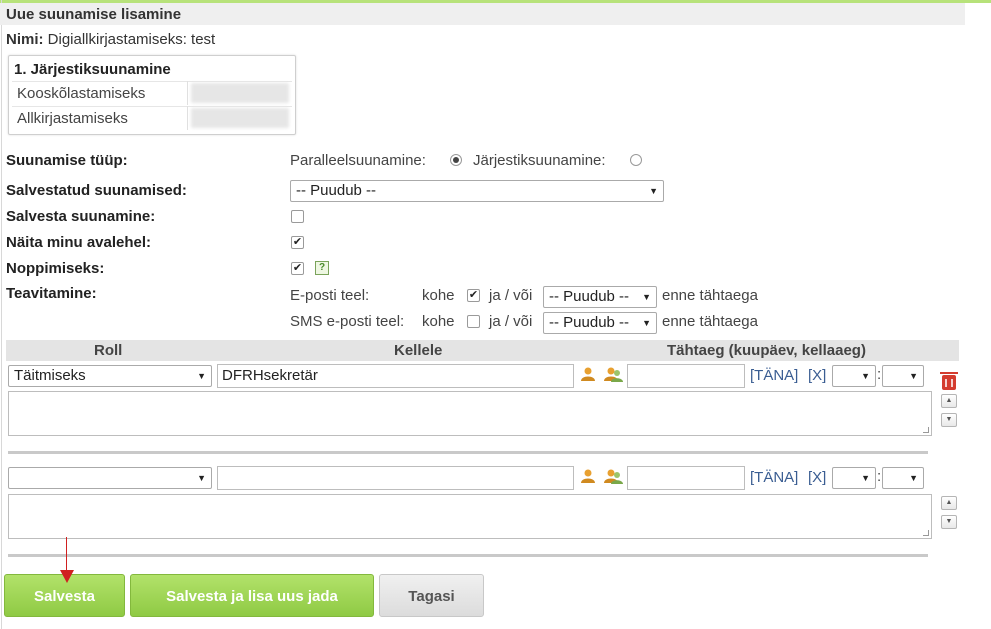  Describe the element at coordinates (589, 296) in the screenshot. I see `email-deadline-value: -- Puudub --` at that location.